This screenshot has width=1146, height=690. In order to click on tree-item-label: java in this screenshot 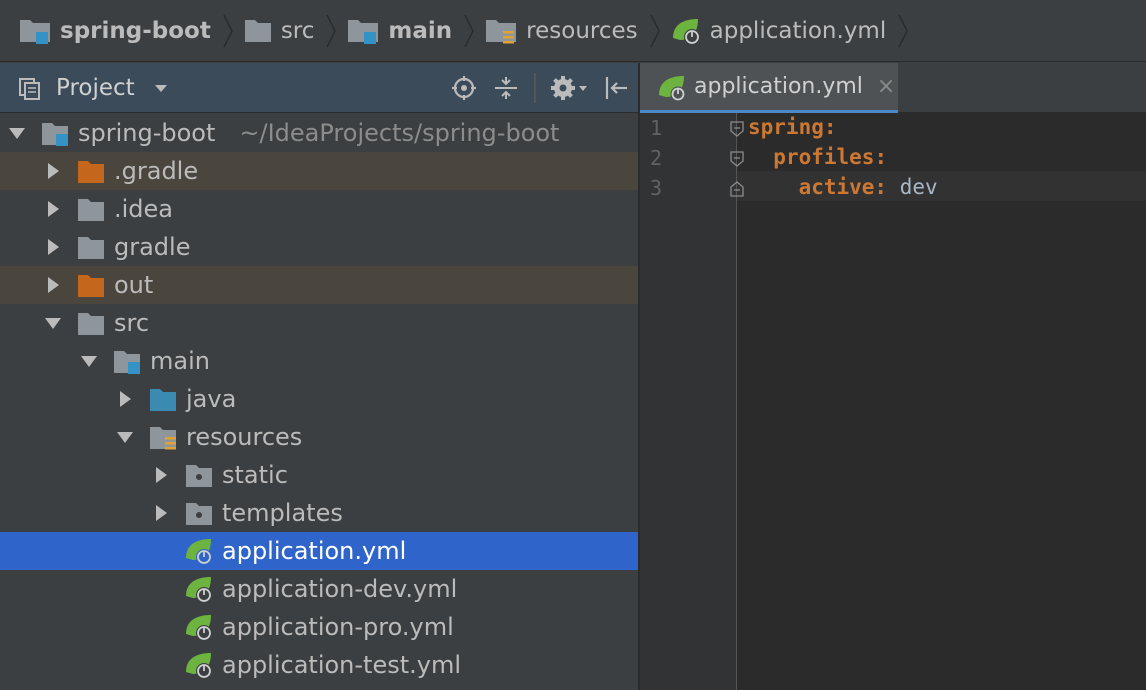, I will do `click(211, 399)`.